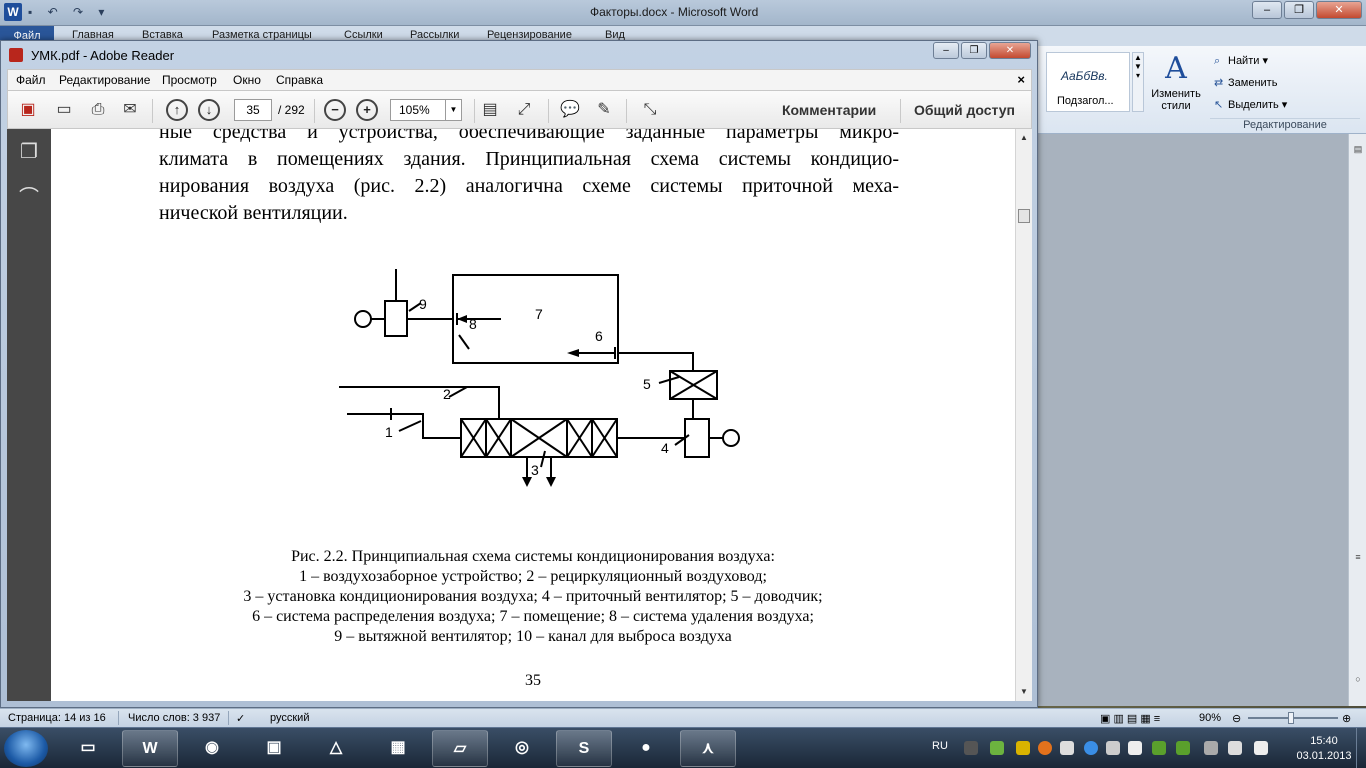 The width and height of the screenshot is (1366, 768). Describe the element at coordinates (1357, 420) in the screenshot. I see `word-vertical-scrollbar: ▤ ≡ ○` at that location.